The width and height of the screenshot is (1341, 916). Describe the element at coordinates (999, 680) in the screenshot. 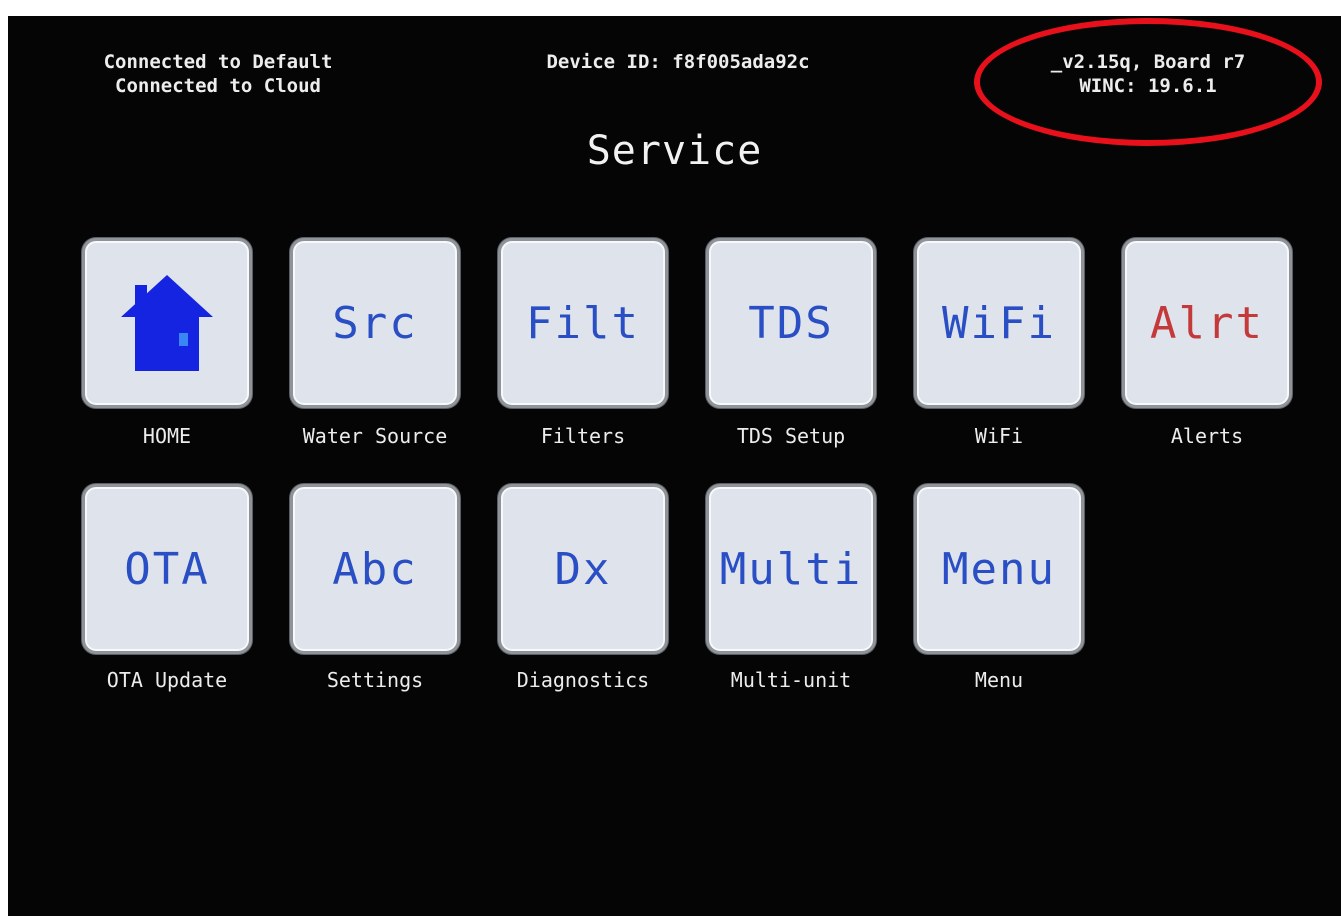

I see `menu-label: Menu` at that location.